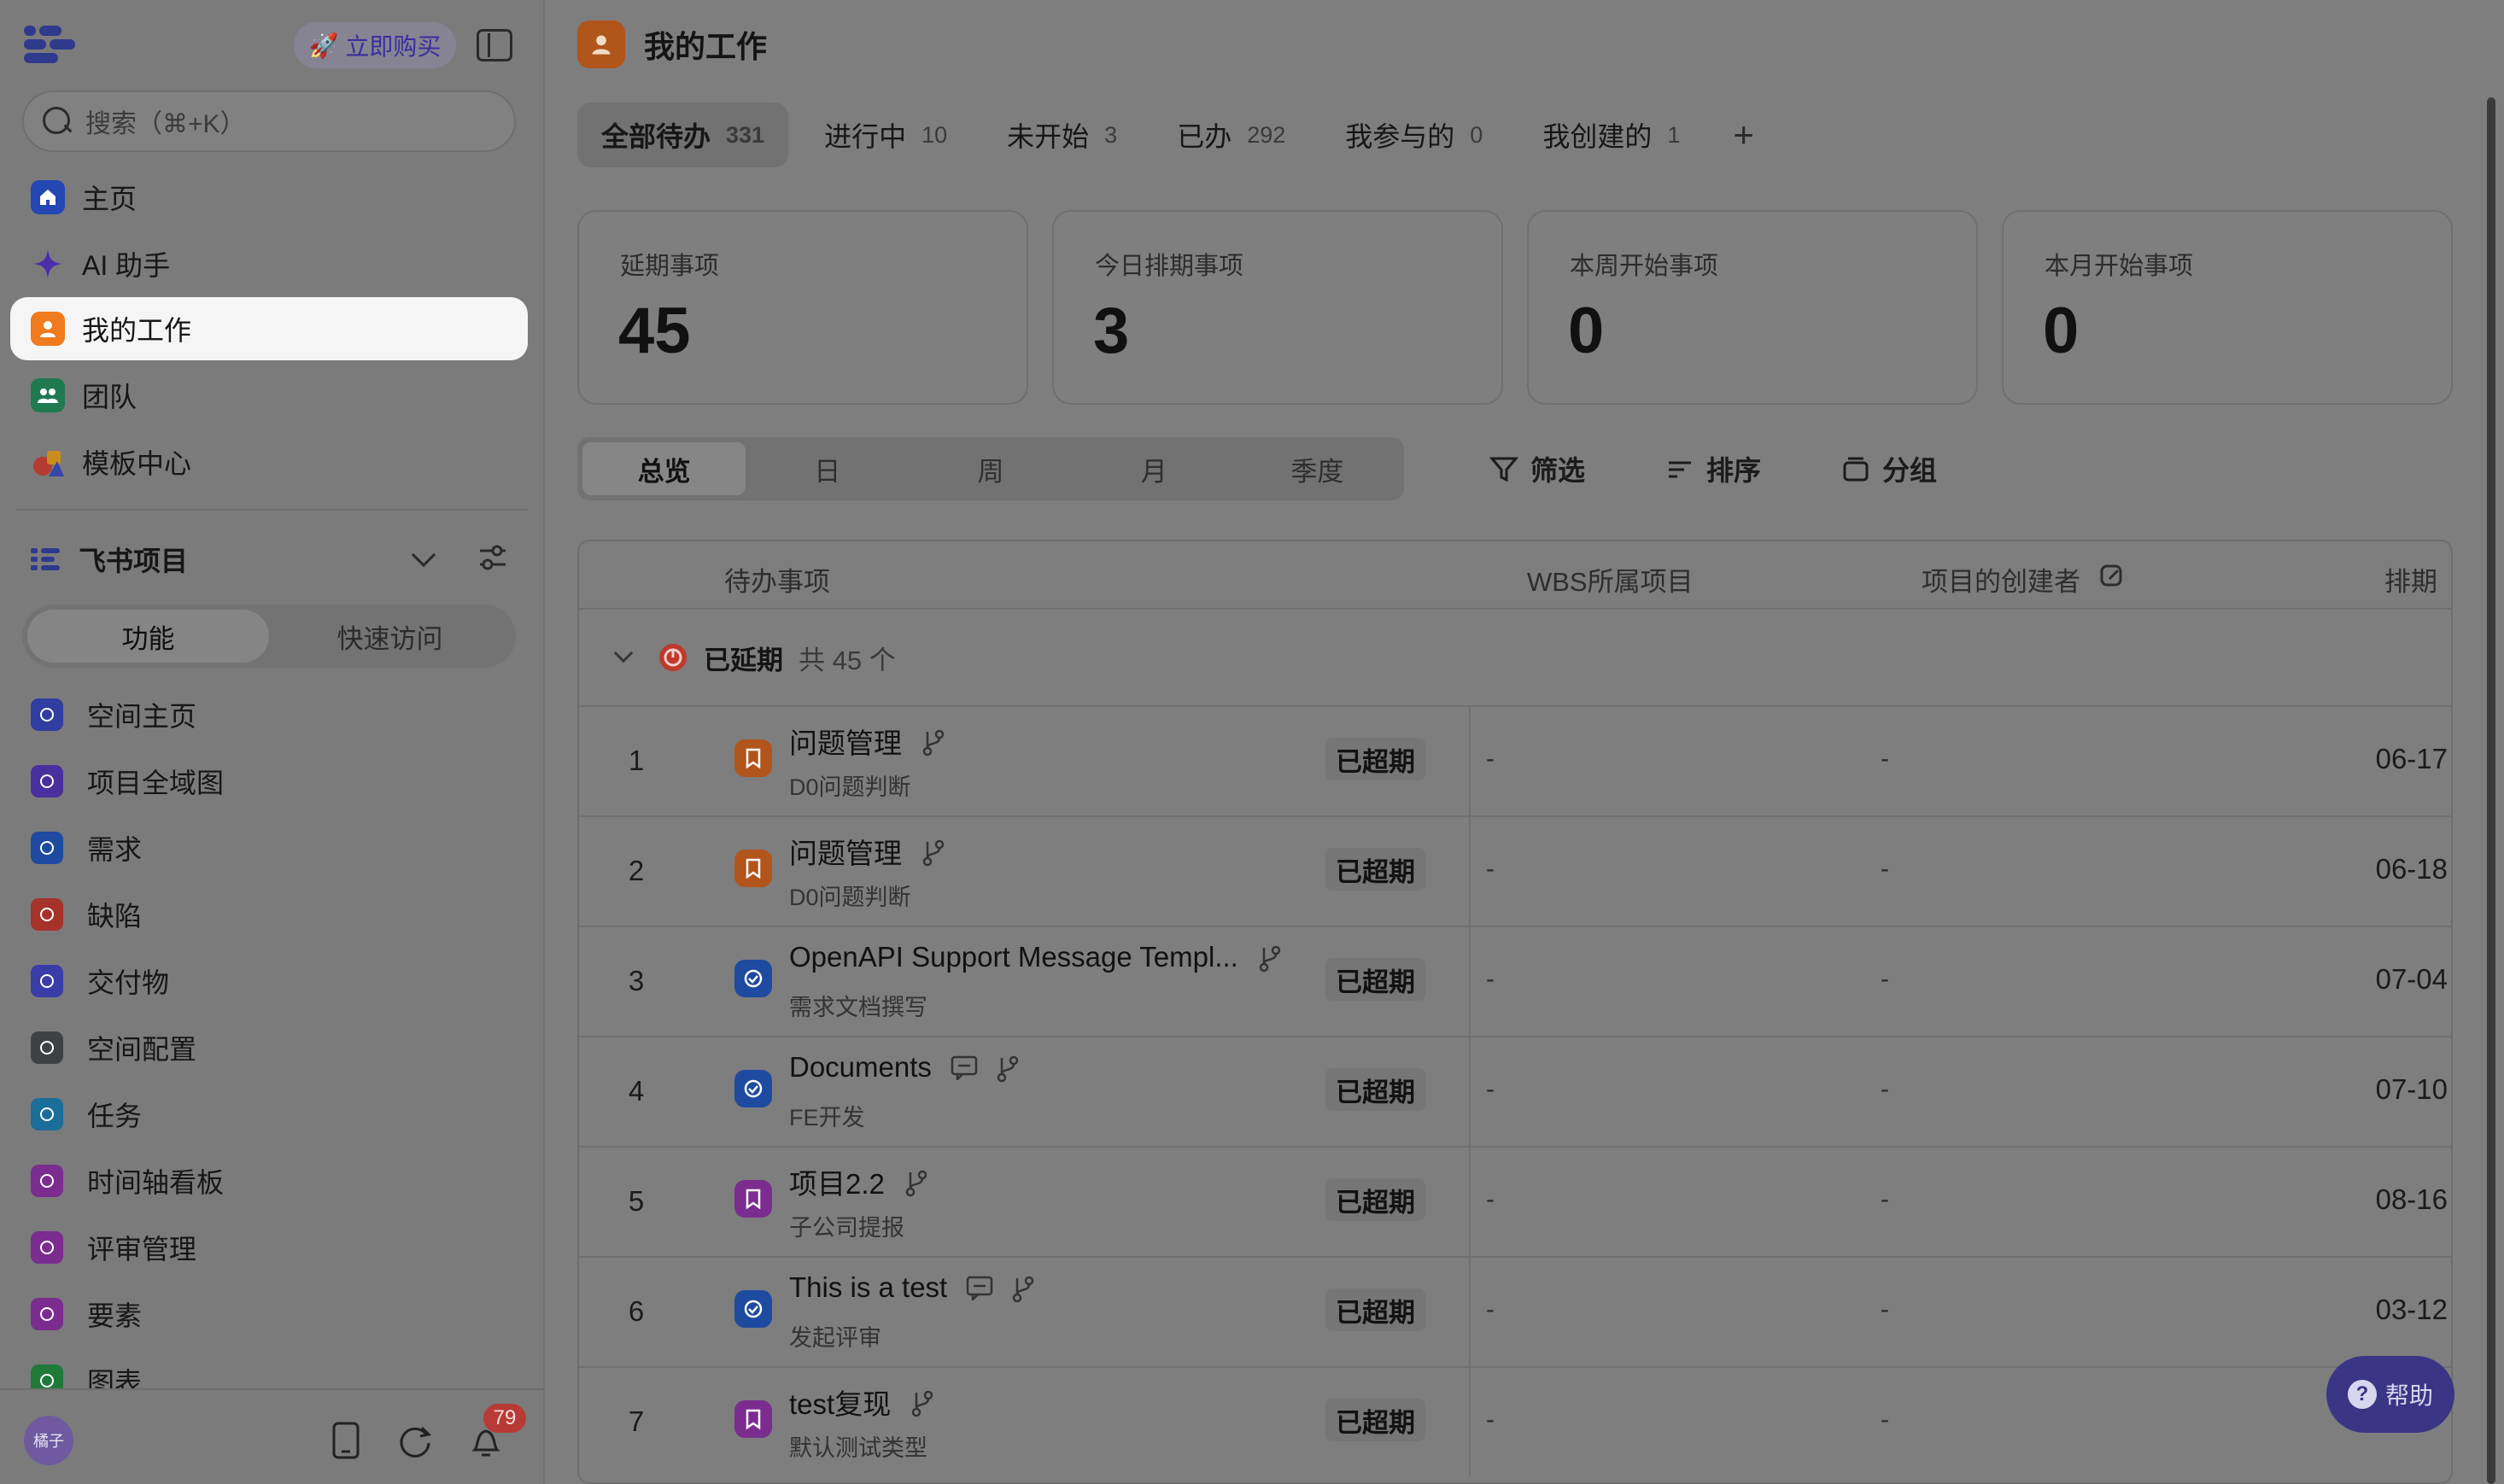 The height and width of the screenshot is (1484, 2504). I want to click on help-button: ? 帮助, so click(2390, 1395).